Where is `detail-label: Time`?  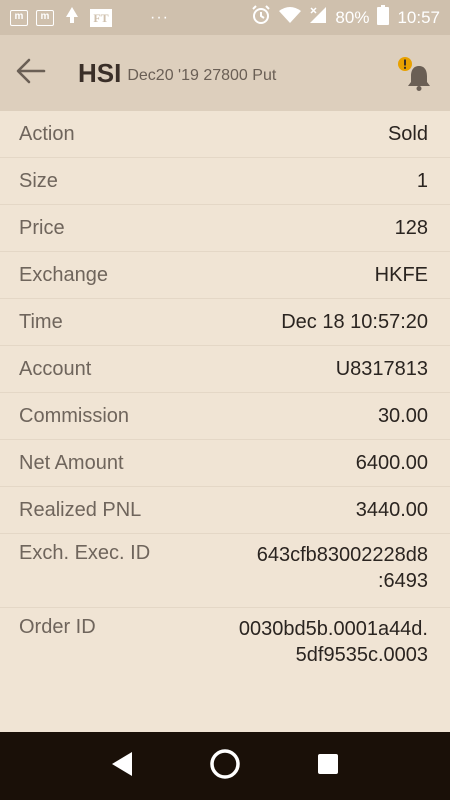 detail-label: Time is located at coordinates (41, 321).